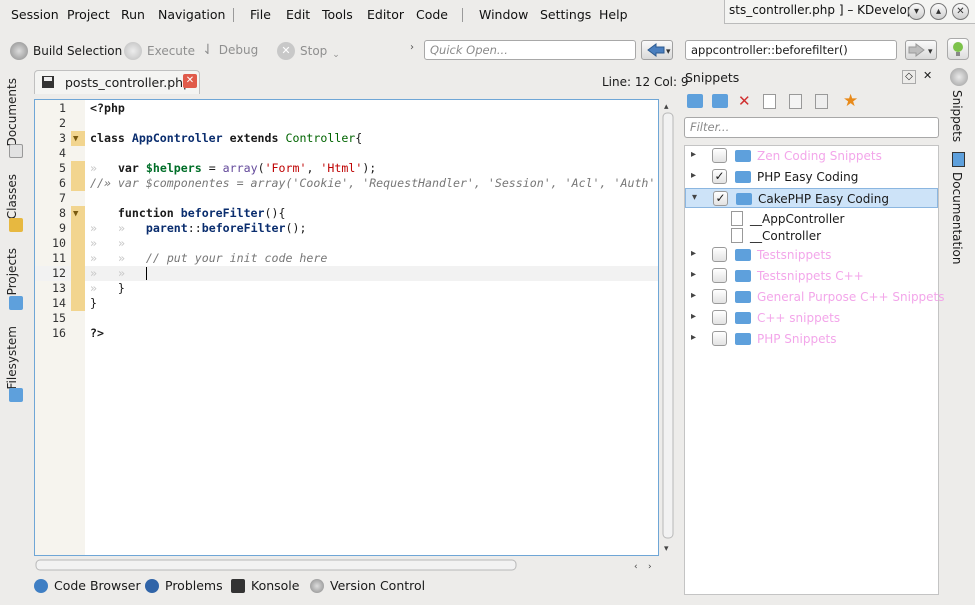  What do you see at coordinates (346, 123) in the screenshot?
I see `code-line: 2` at bounding box center [346, 123].